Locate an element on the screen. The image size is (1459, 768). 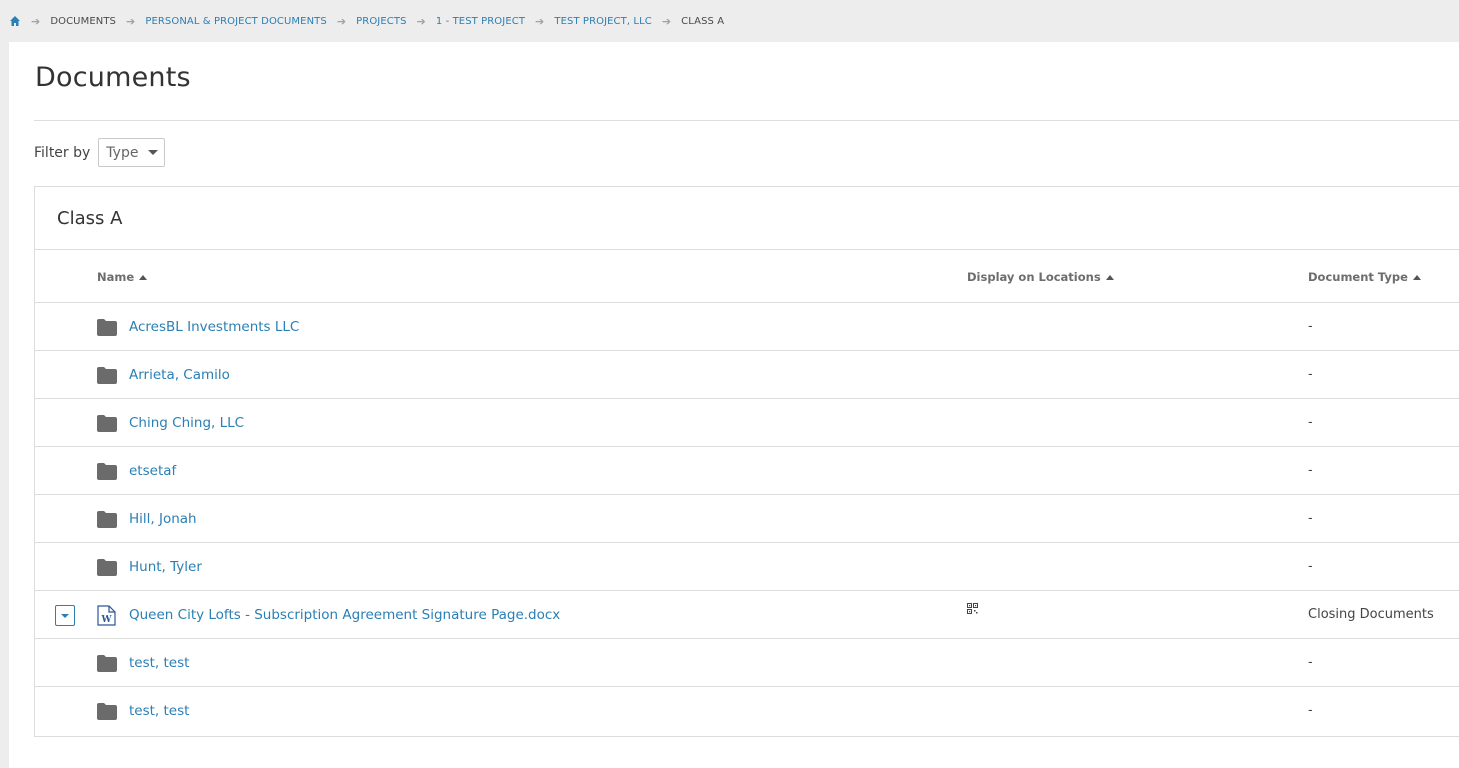
qr-code-icon is located at coordinates (972, 608).